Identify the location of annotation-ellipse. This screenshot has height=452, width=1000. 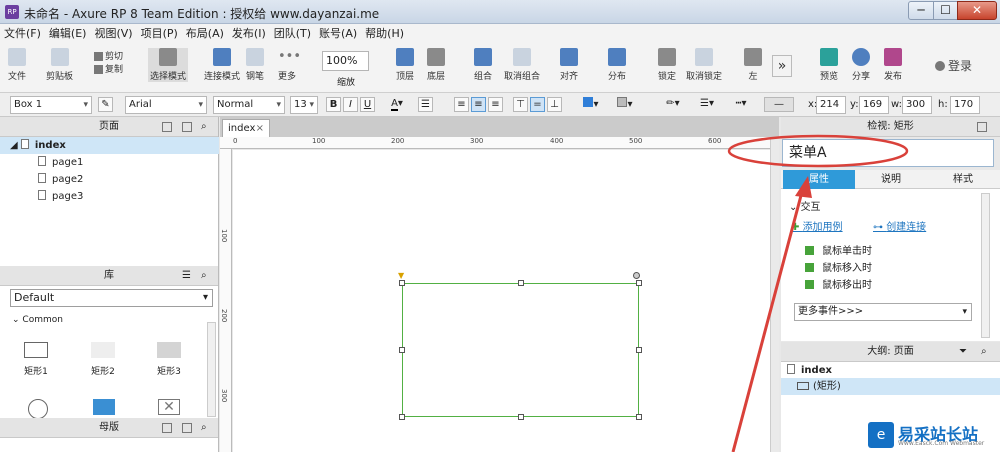
(818, 151).